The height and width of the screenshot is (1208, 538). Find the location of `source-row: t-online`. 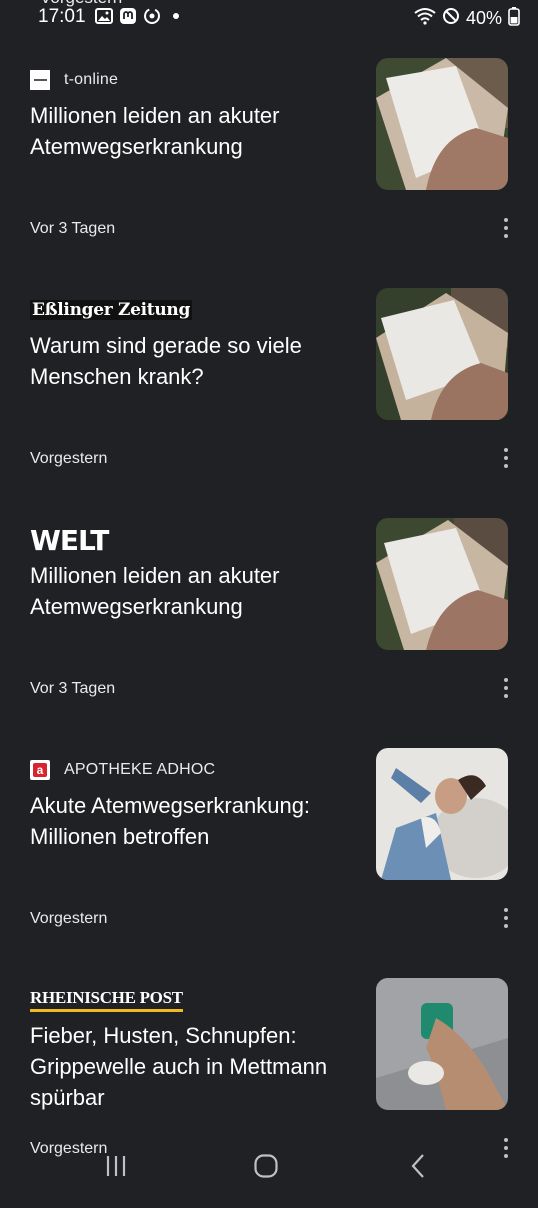

source-row: t-online is located at coordinates (74, 80).